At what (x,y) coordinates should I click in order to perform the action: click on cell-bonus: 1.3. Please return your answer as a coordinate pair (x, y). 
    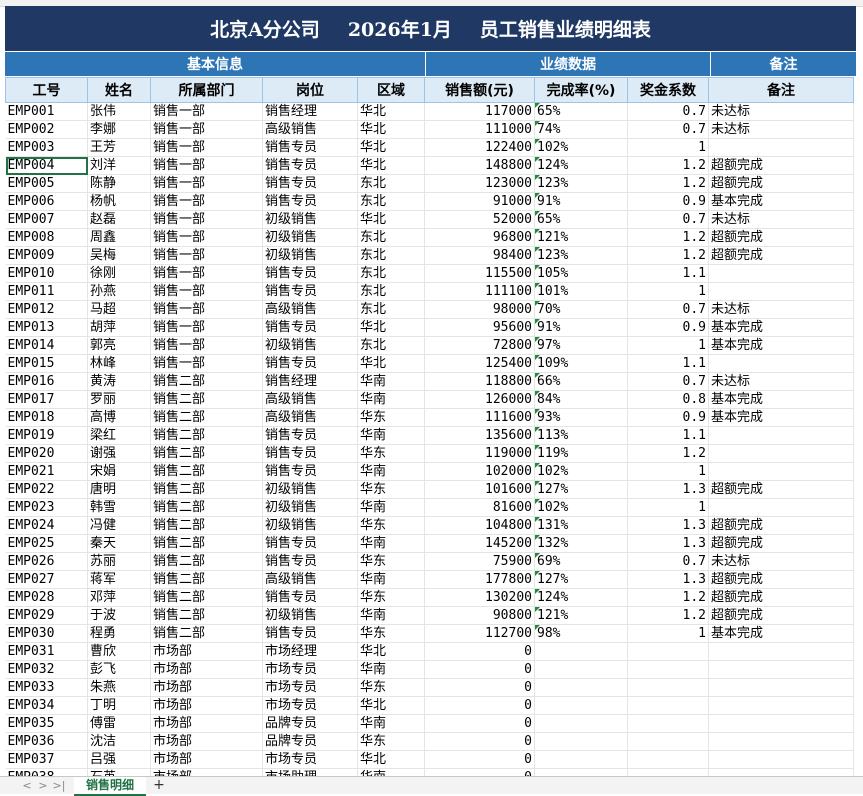
    Looking at the image, I should click on (668, 543).